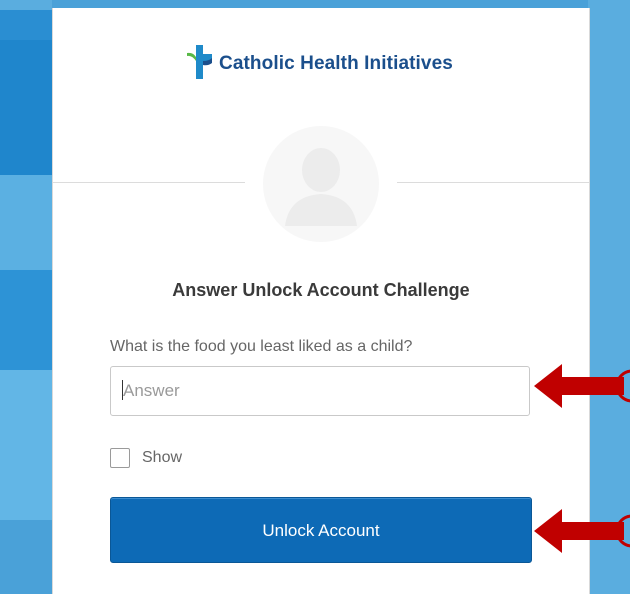 The image size is (630, 594). I want to click on show-toggle-row: Show, so click(146, 458).